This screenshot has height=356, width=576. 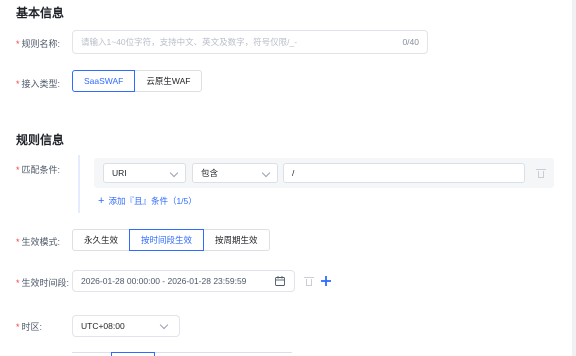 I want to click on match-field-value: URI, so click(x=119, y=173).